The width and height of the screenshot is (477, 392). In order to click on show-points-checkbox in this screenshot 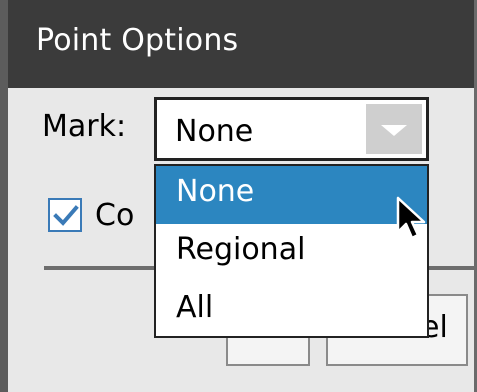, I will do `click(65, 215)`.